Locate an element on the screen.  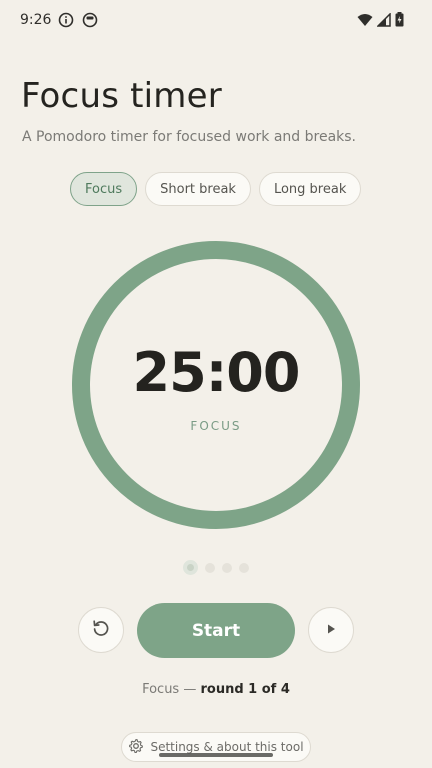
mode-tabs: Focus Short break Long break is located at coordinates (216, 189).